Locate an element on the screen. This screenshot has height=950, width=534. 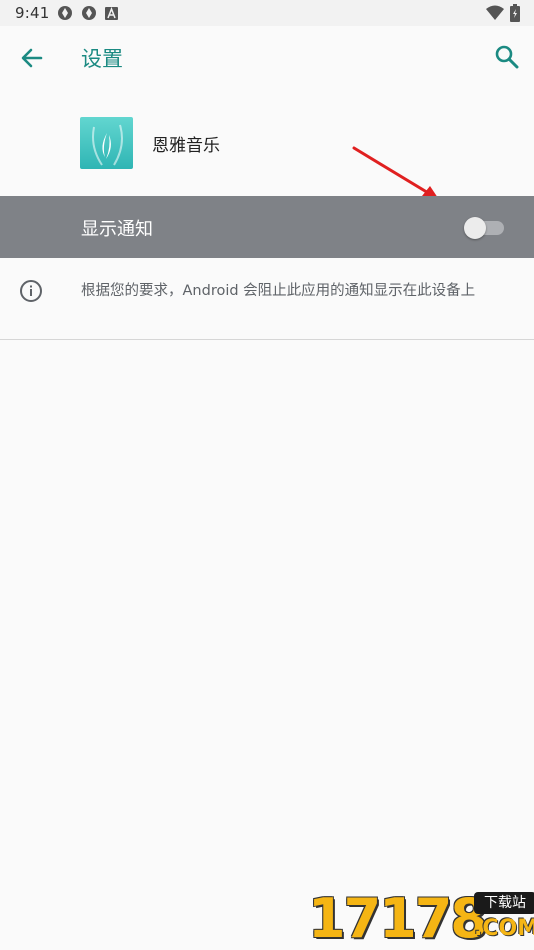
site-watermark: 17178 下载站 .COM is located at coordinates (421, 919).